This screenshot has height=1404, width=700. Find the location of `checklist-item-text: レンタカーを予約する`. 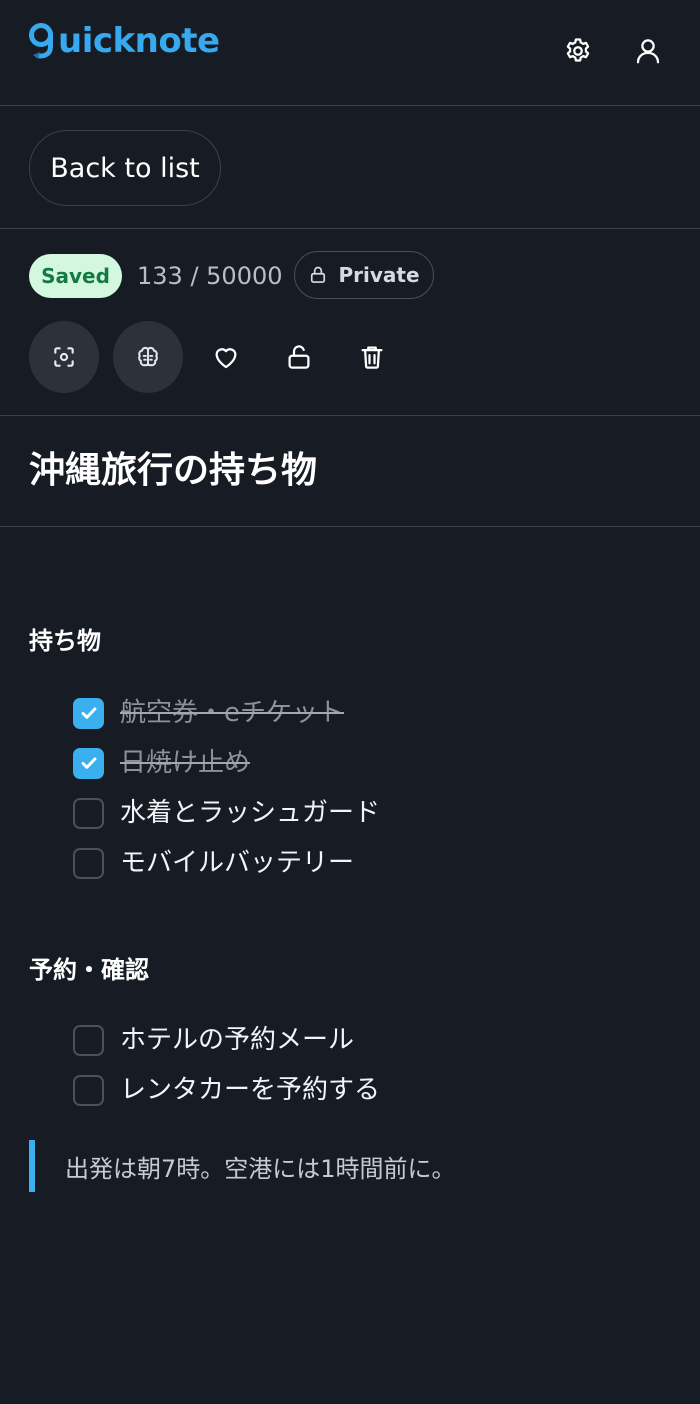

checklist-item-text: レンタカーを予約する is located at coordinates (250, 1090).